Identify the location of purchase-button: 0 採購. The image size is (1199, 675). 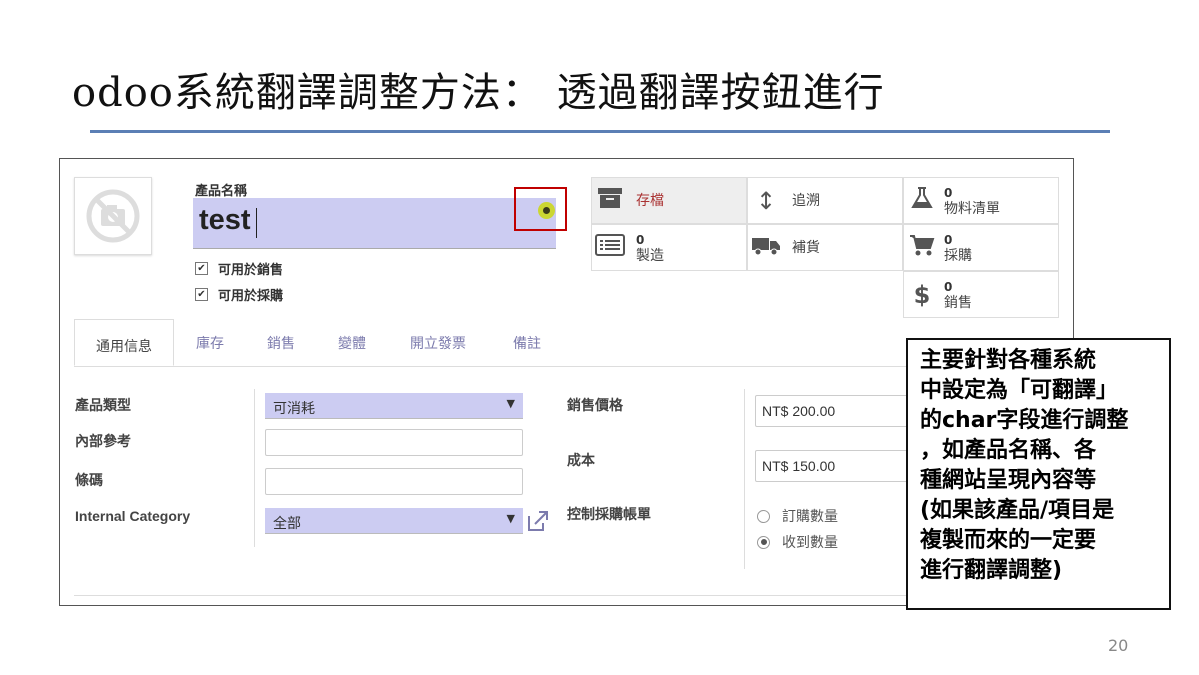
(981, 247).